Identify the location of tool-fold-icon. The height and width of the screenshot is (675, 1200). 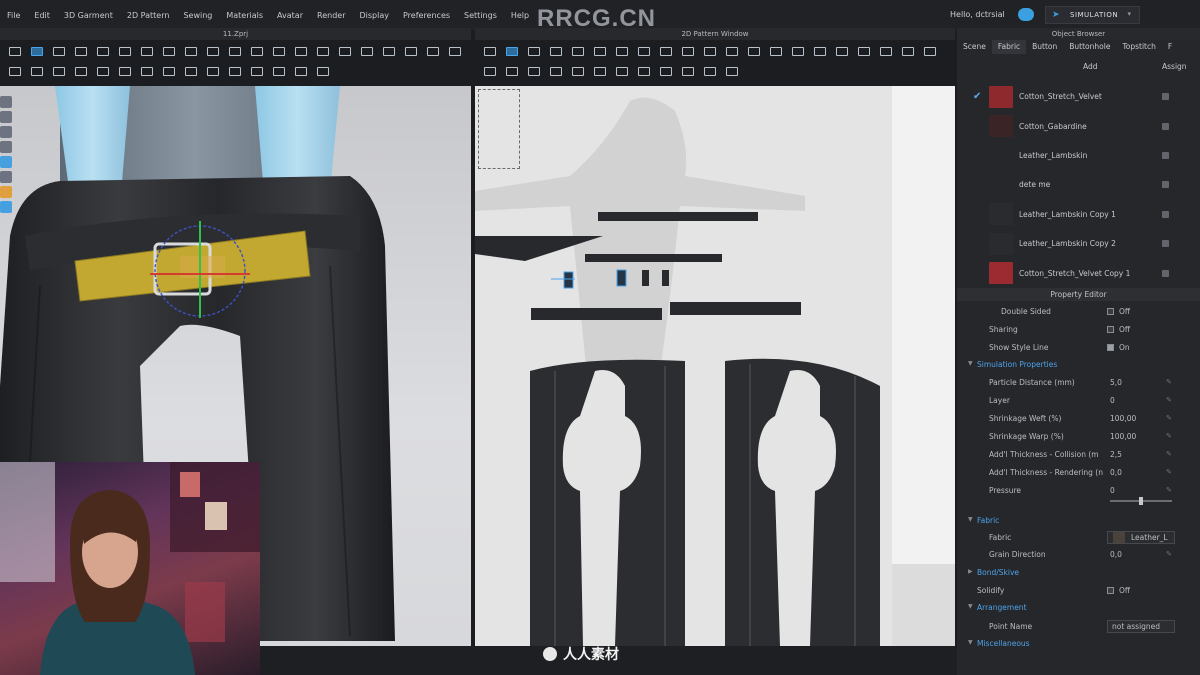
(81, 51).